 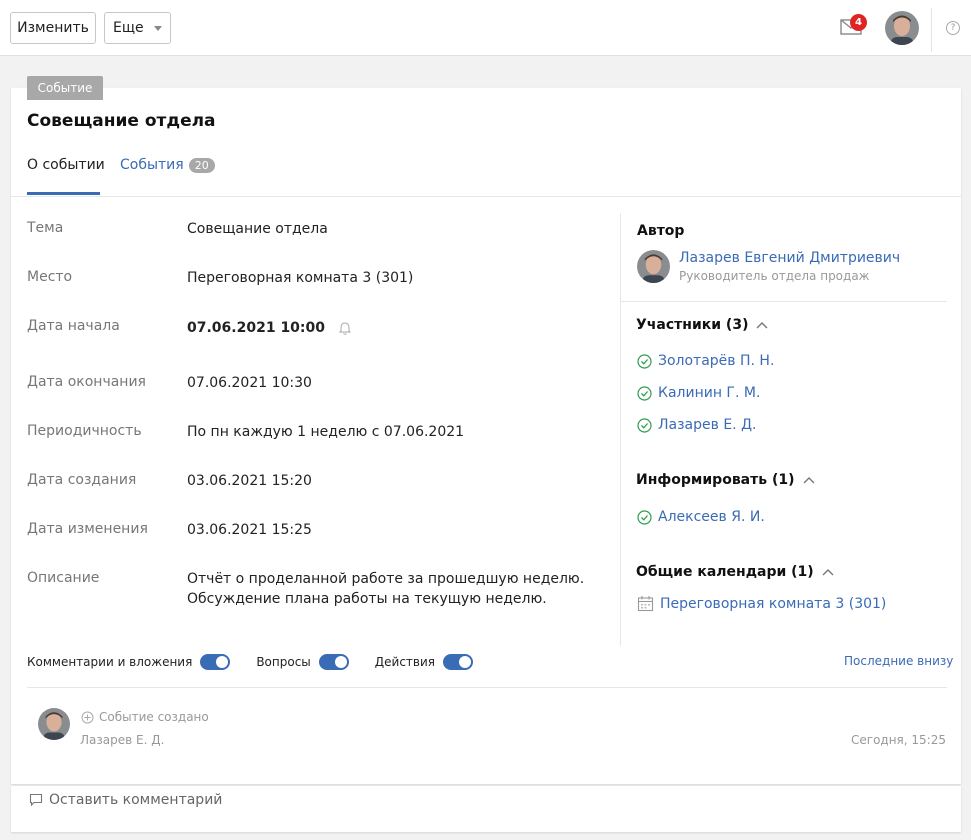 What do you see at coordinates (66, 165) in the screenshot?
I see `tab-about-event: О событии` at bounding box center [66, 165].